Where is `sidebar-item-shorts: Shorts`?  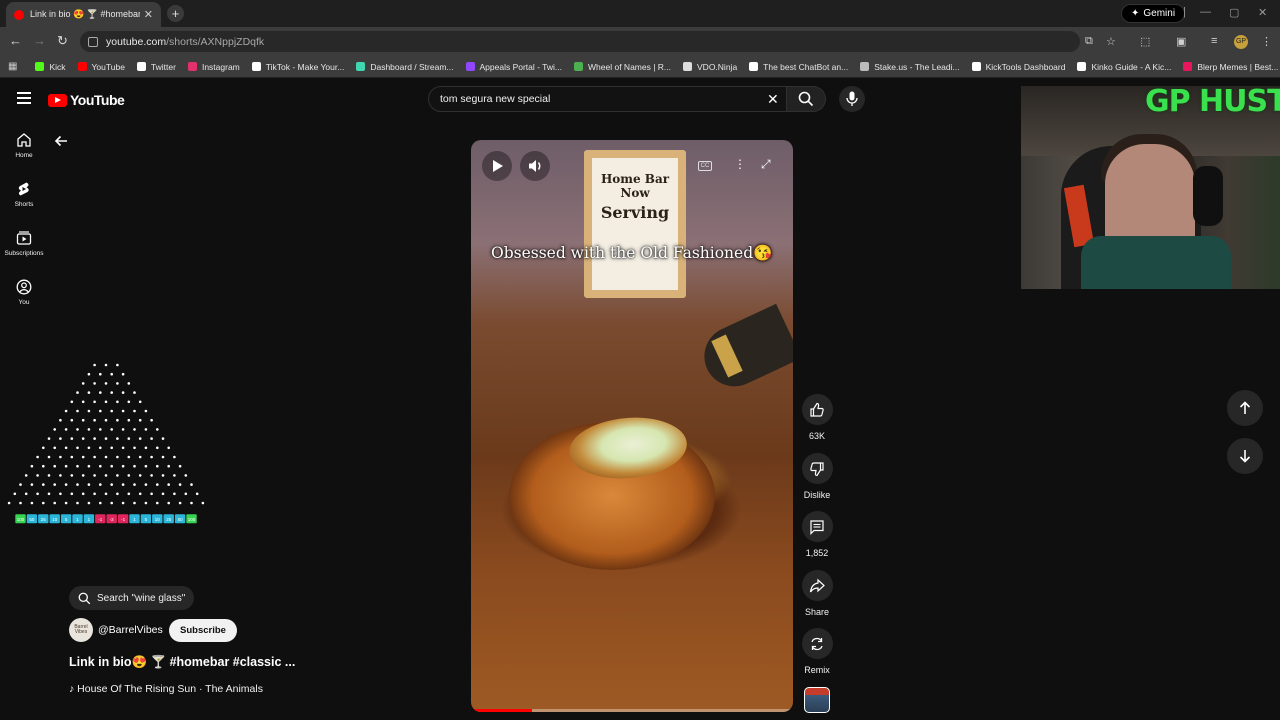
sidebar-item-shorts: Shorts is located at coordinates (24, 194).